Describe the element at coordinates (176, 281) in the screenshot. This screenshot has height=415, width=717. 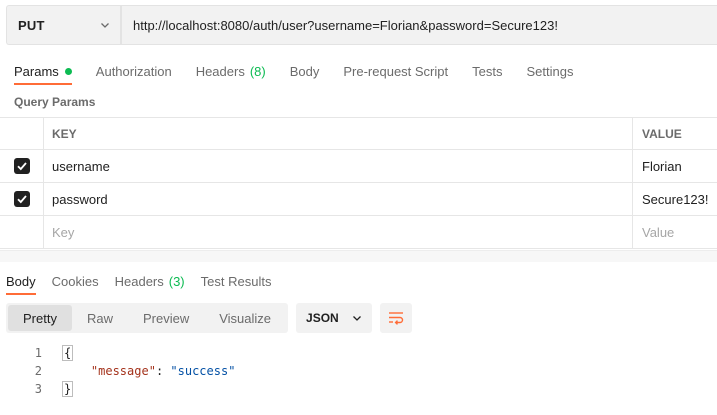
I see `headers-count: (3)` at that location.